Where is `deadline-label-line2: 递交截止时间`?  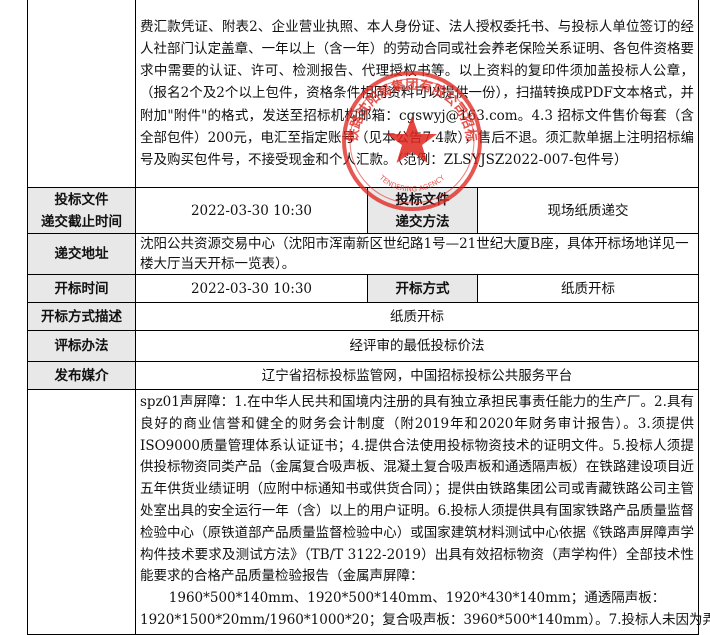
deadline-label-line2: 递交截止时间 is located at coordinates (81, 221).